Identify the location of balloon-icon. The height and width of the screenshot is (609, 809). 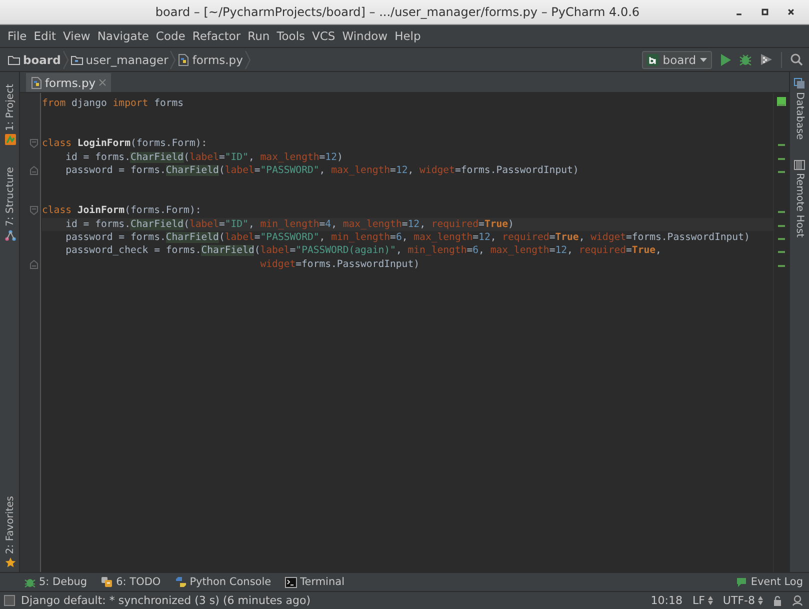
(742, 582).